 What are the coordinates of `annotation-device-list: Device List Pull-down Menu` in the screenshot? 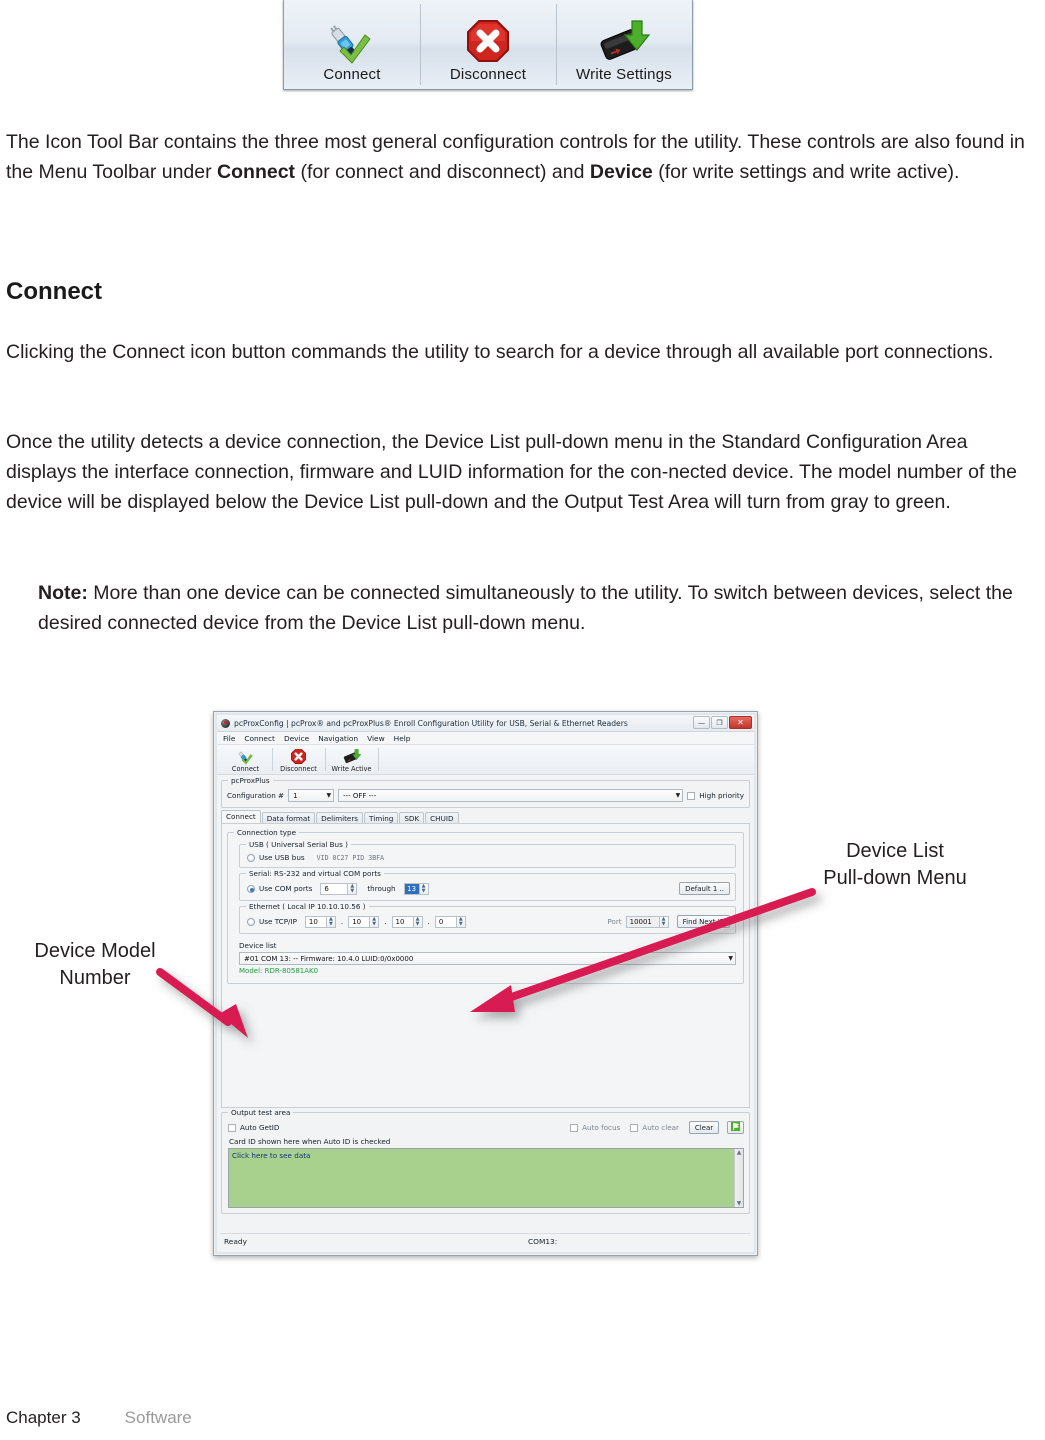 It's located at (895, 865).